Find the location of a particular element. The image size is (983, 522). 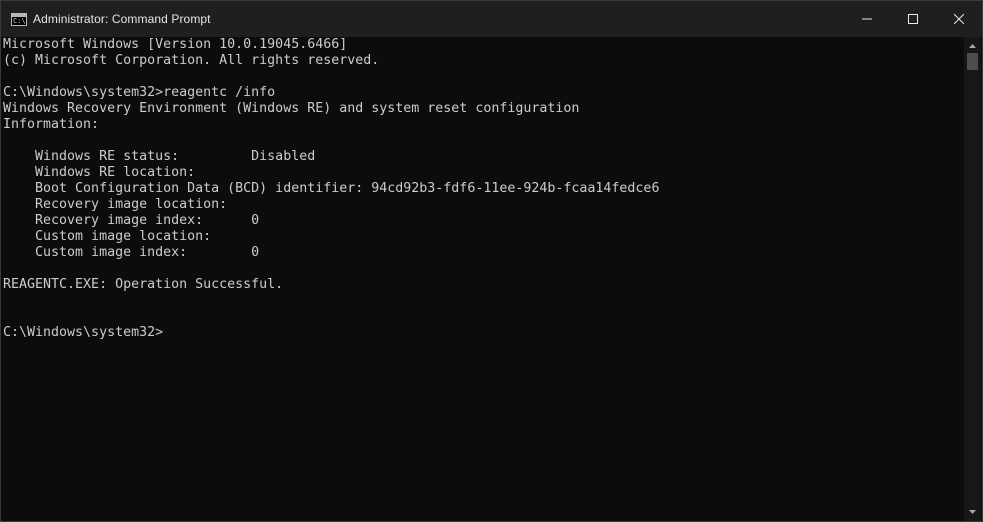

window-controls is located at coordinates (913, 19).